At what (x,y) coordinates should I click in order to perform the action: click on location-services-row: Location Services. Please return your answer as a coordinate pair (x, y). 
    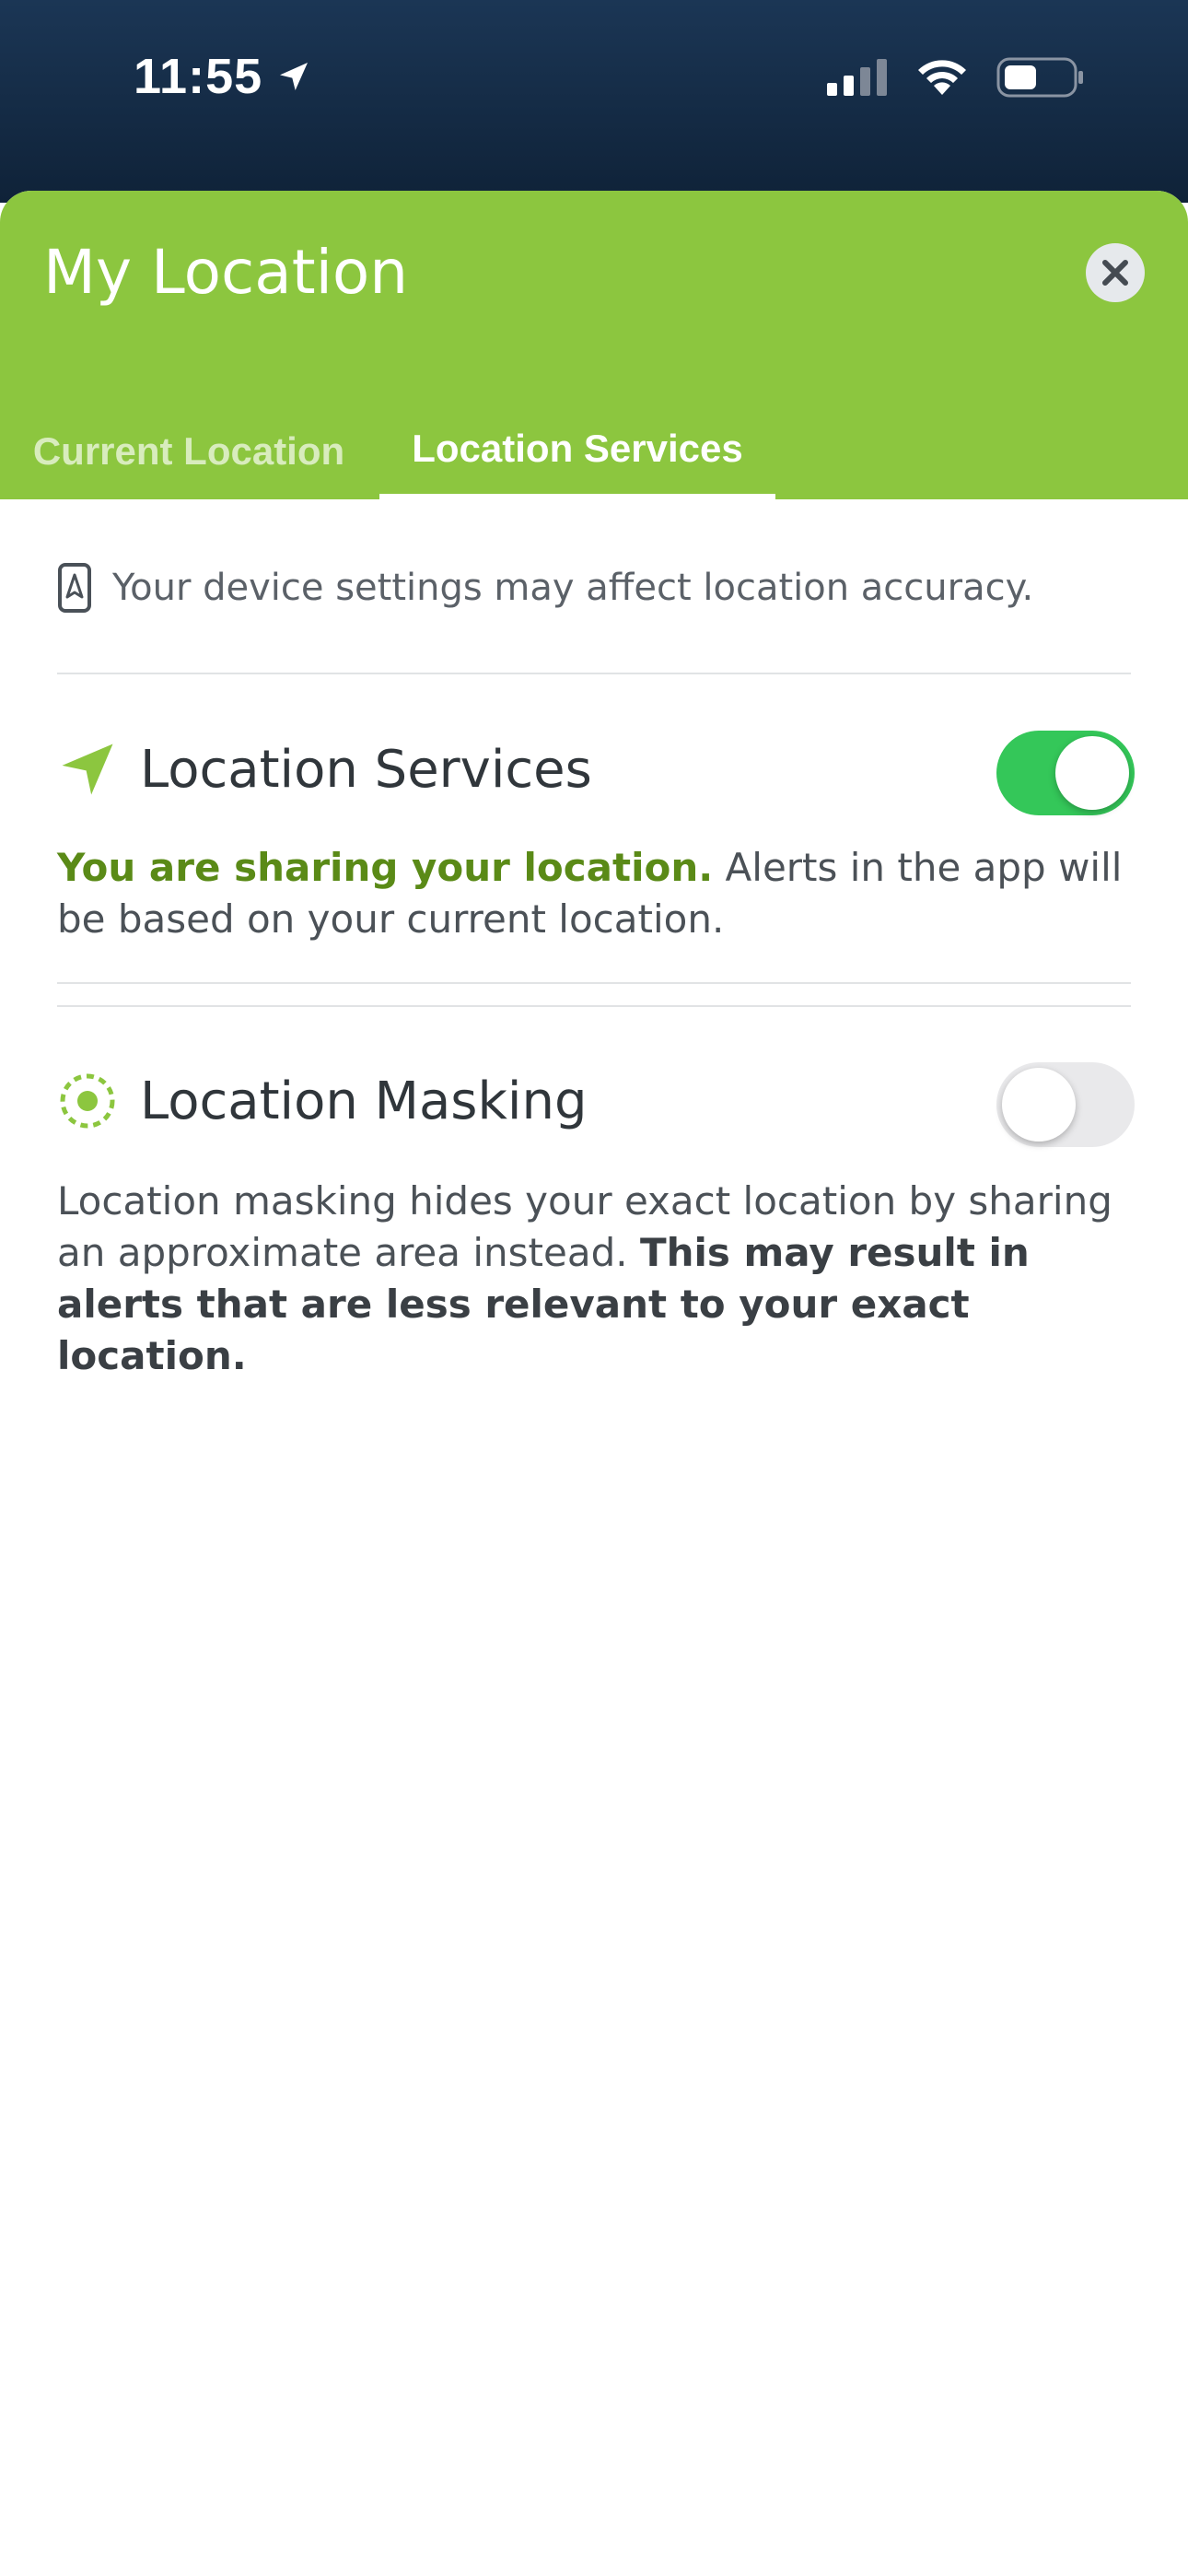
    Looking at the image, I should click on (324, 769).